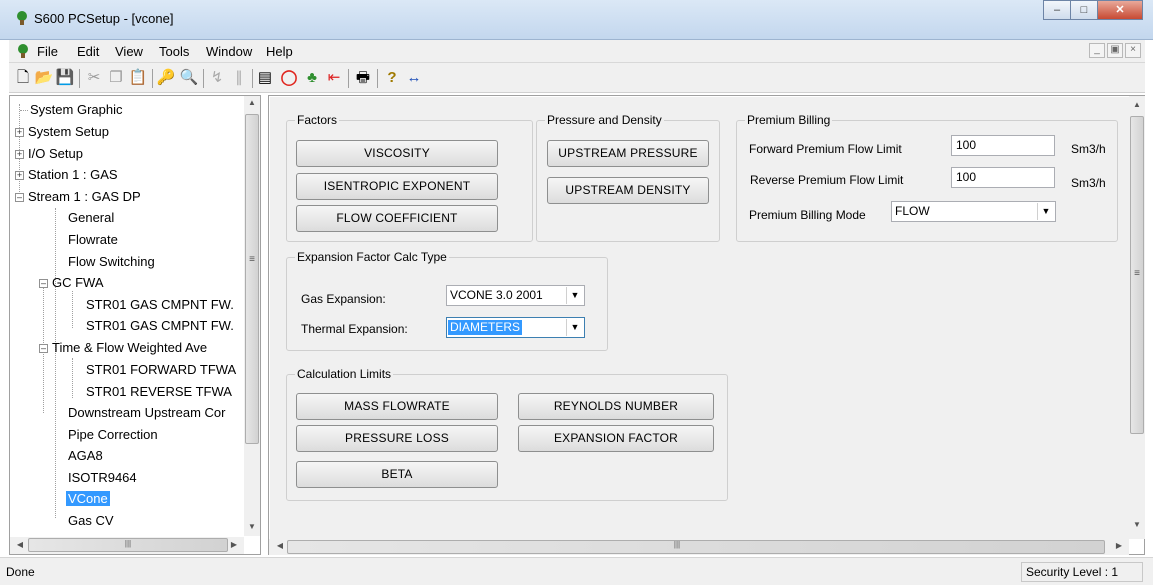 This screenshot has width=1153, height=585. I want to click on mdi-restore-button: ▣, so click(1115, 50).